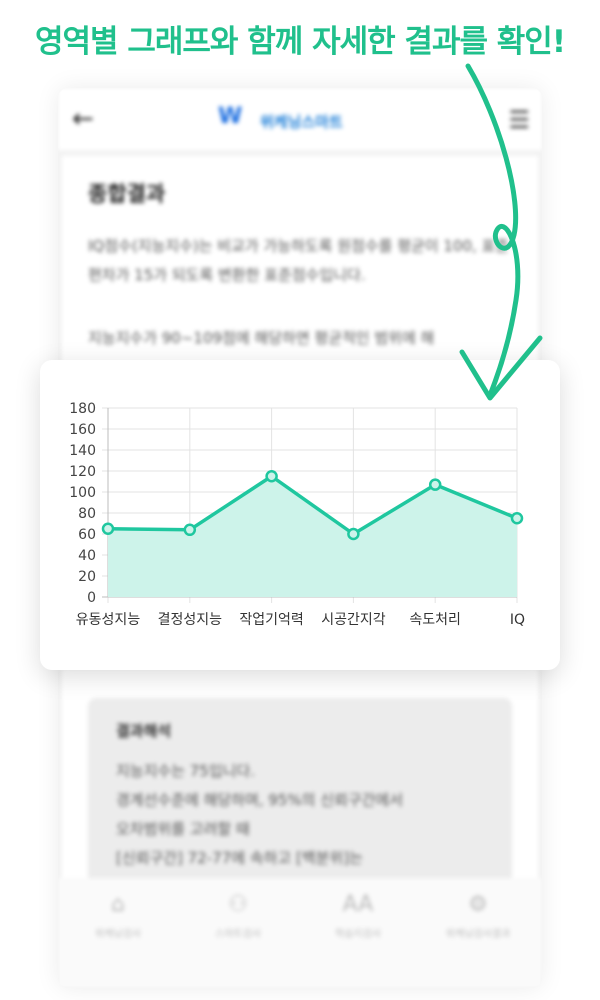 Image resolution: width=600 pixels, height=1000 pixels. Describe the element at coordinates (239, 858) in the screenshot. I see `interpretation-line-4: [신뢰구간] 72-77에 속하고 [백분위]는` at that location.